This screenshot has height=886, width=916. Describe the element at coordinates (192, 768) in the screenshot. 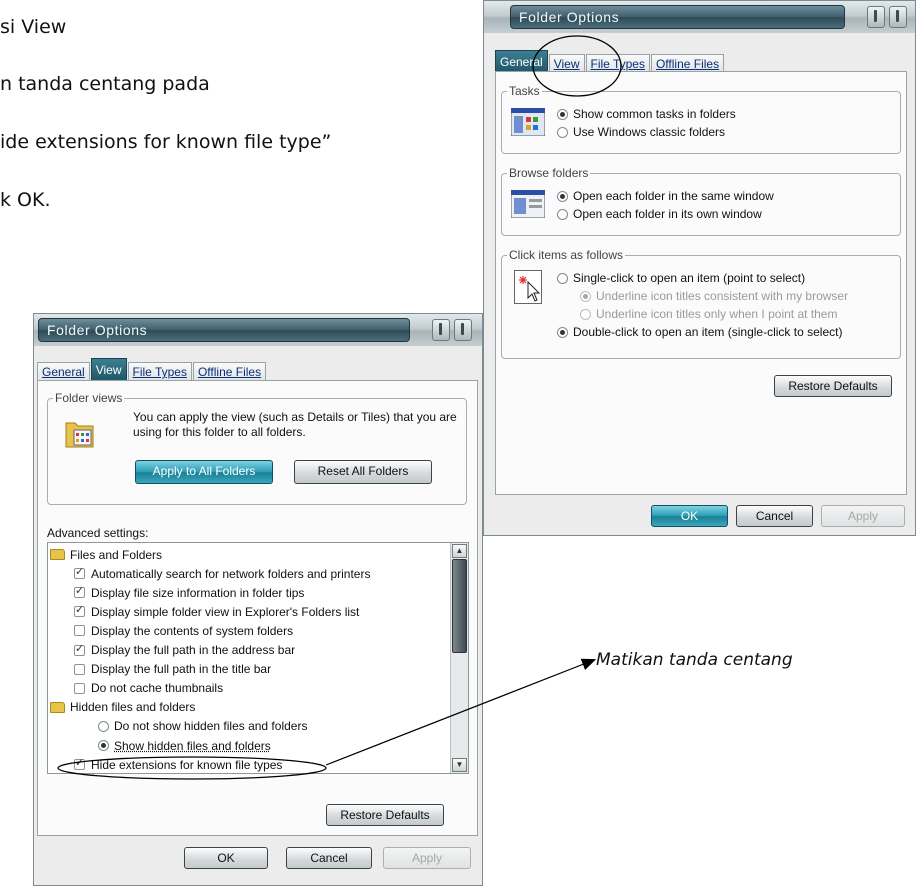

I see `hide-extensions-highlight-ellipse` at that location.